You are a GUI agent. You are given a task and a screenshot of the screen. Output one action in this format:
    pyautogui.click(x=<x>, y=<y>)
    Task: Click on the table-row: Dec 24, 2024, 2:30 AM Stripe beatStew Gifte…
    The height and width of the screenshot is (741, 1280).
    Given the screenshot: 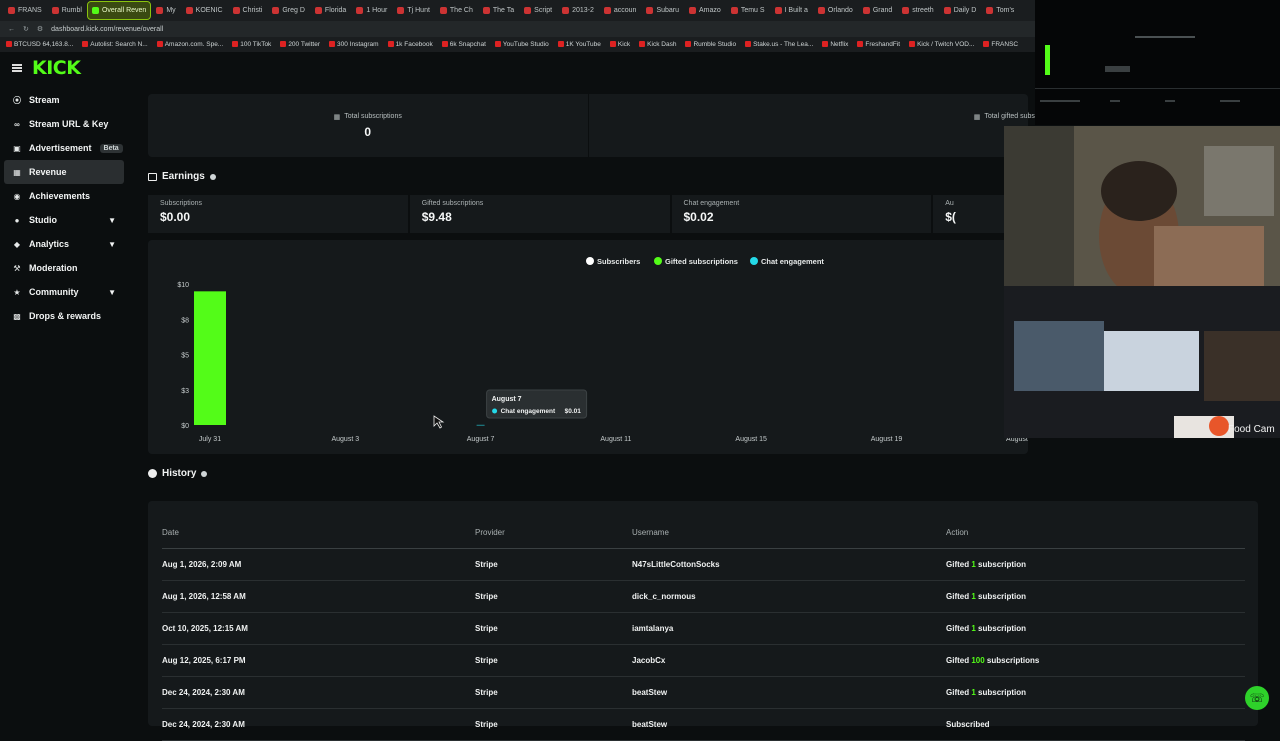 What is the action you would take?
    pyautogui.click(x=703, y=693)
    